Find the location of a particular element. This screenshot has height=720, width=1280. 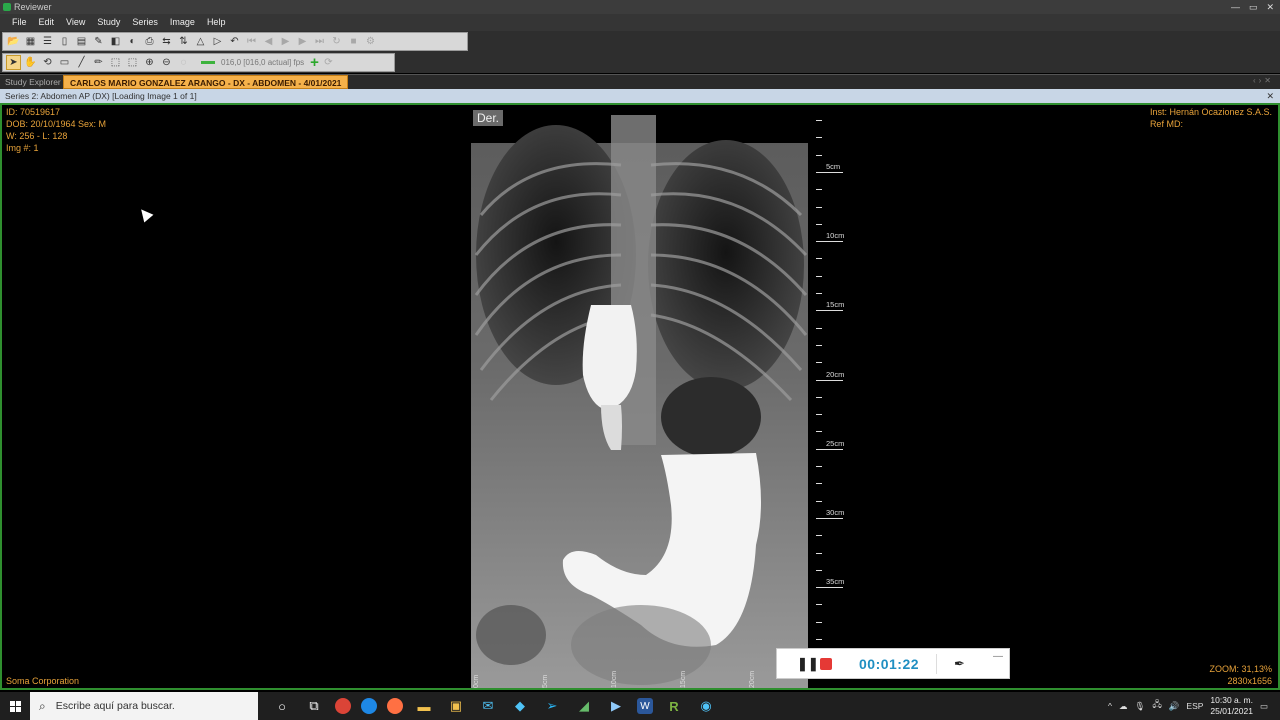

menu-image: Image is located at coordinates (182, 22).